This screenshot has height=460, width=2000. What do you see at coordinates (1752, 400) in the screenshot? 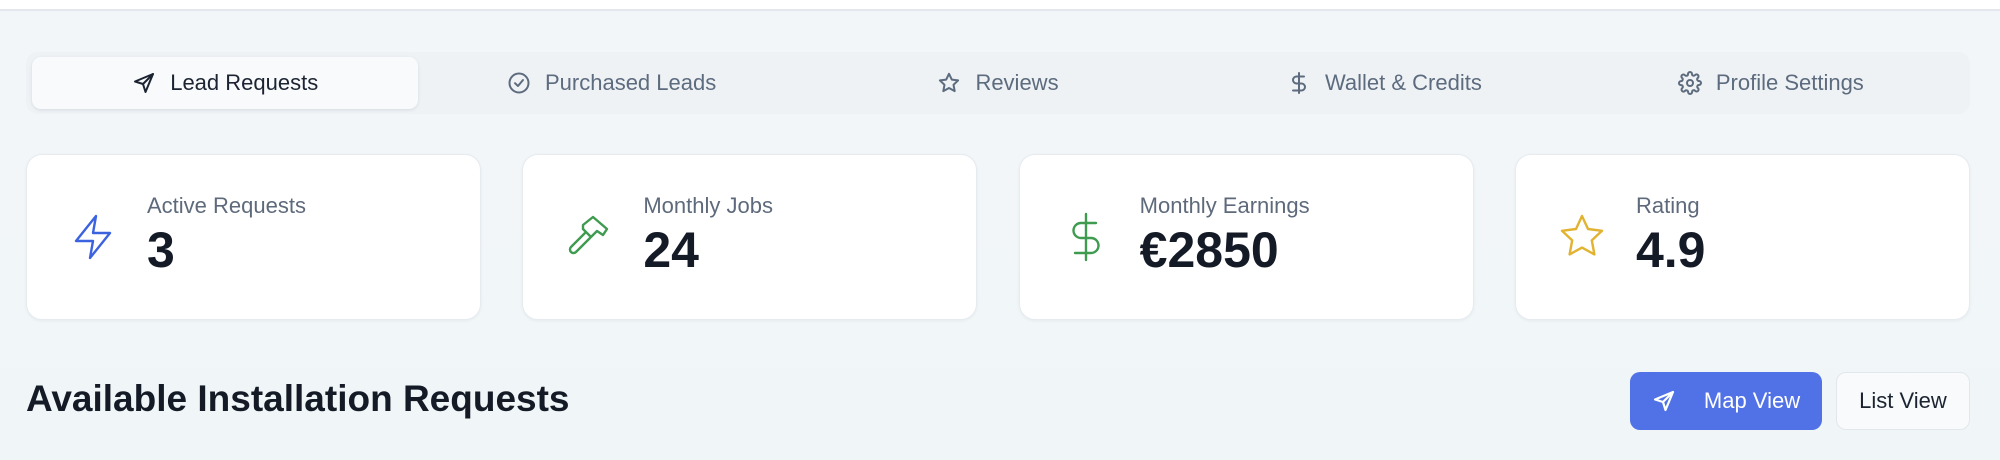
I see `map-view-label: Map View` at bounding box center [1752, 400].